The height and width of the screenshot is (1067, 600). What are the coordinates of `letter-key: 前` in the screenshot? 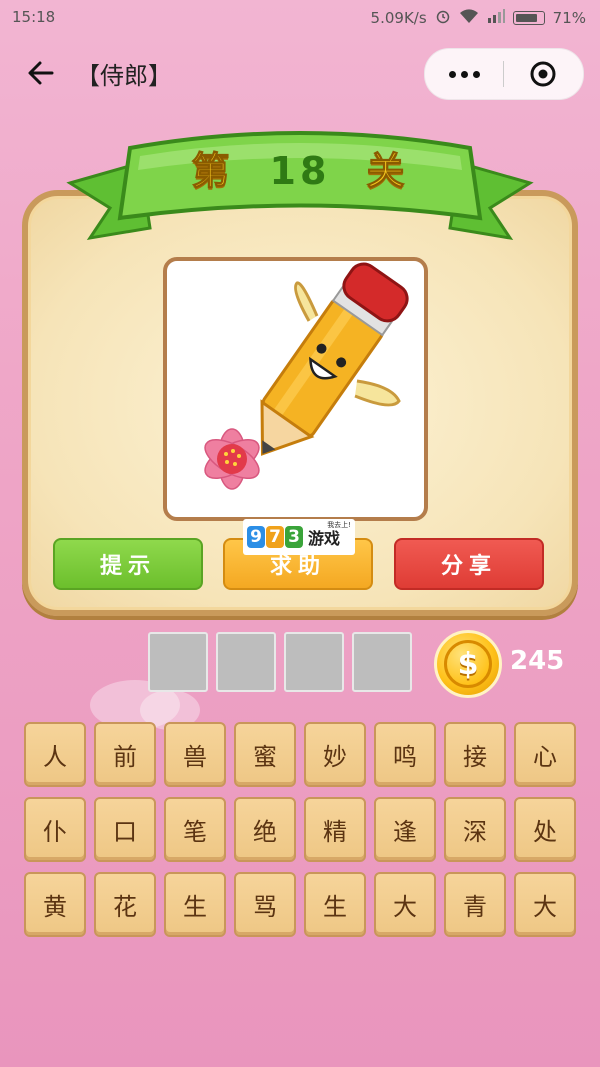 It's located at (125, 754).